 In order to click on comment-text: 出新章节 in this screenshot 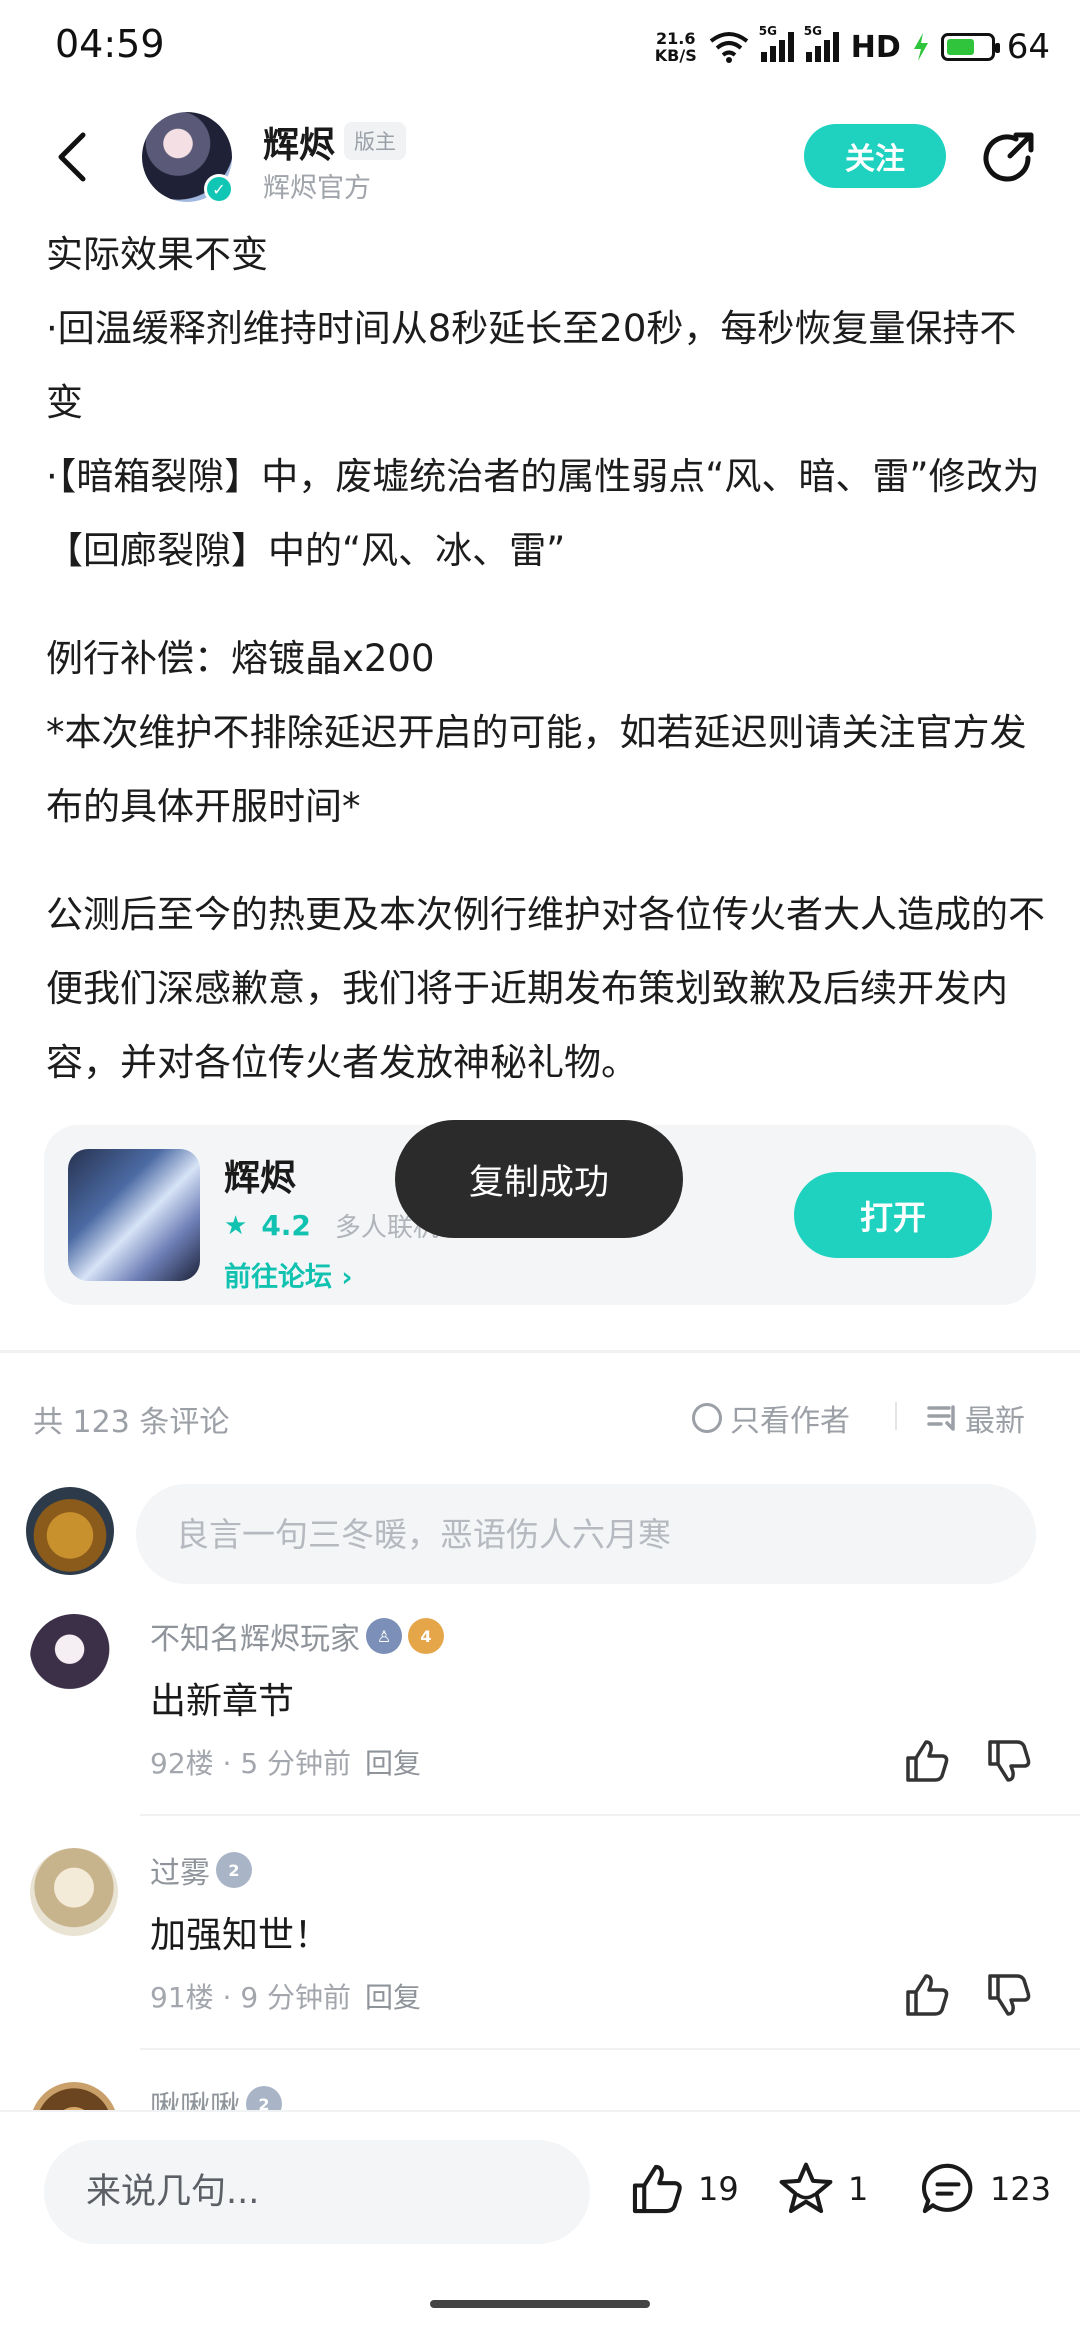, I will do `click(222, 1701)`.